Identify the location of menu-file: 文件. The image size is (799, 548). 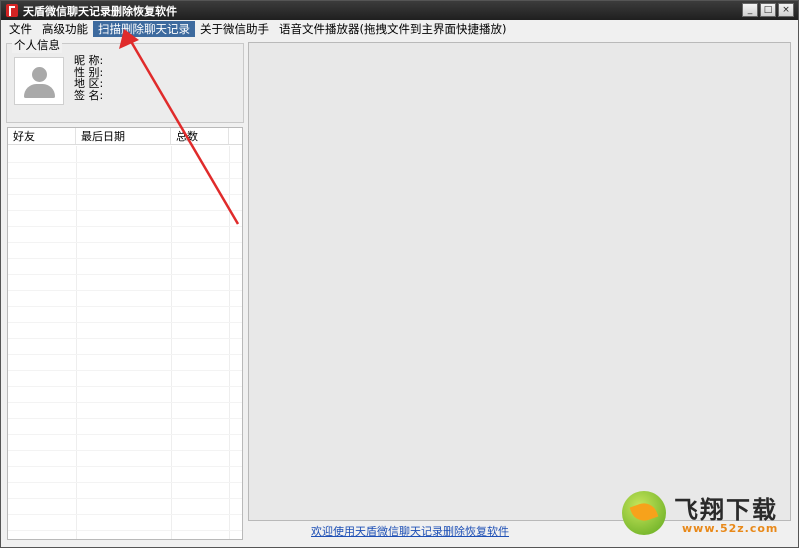
(20, 29).